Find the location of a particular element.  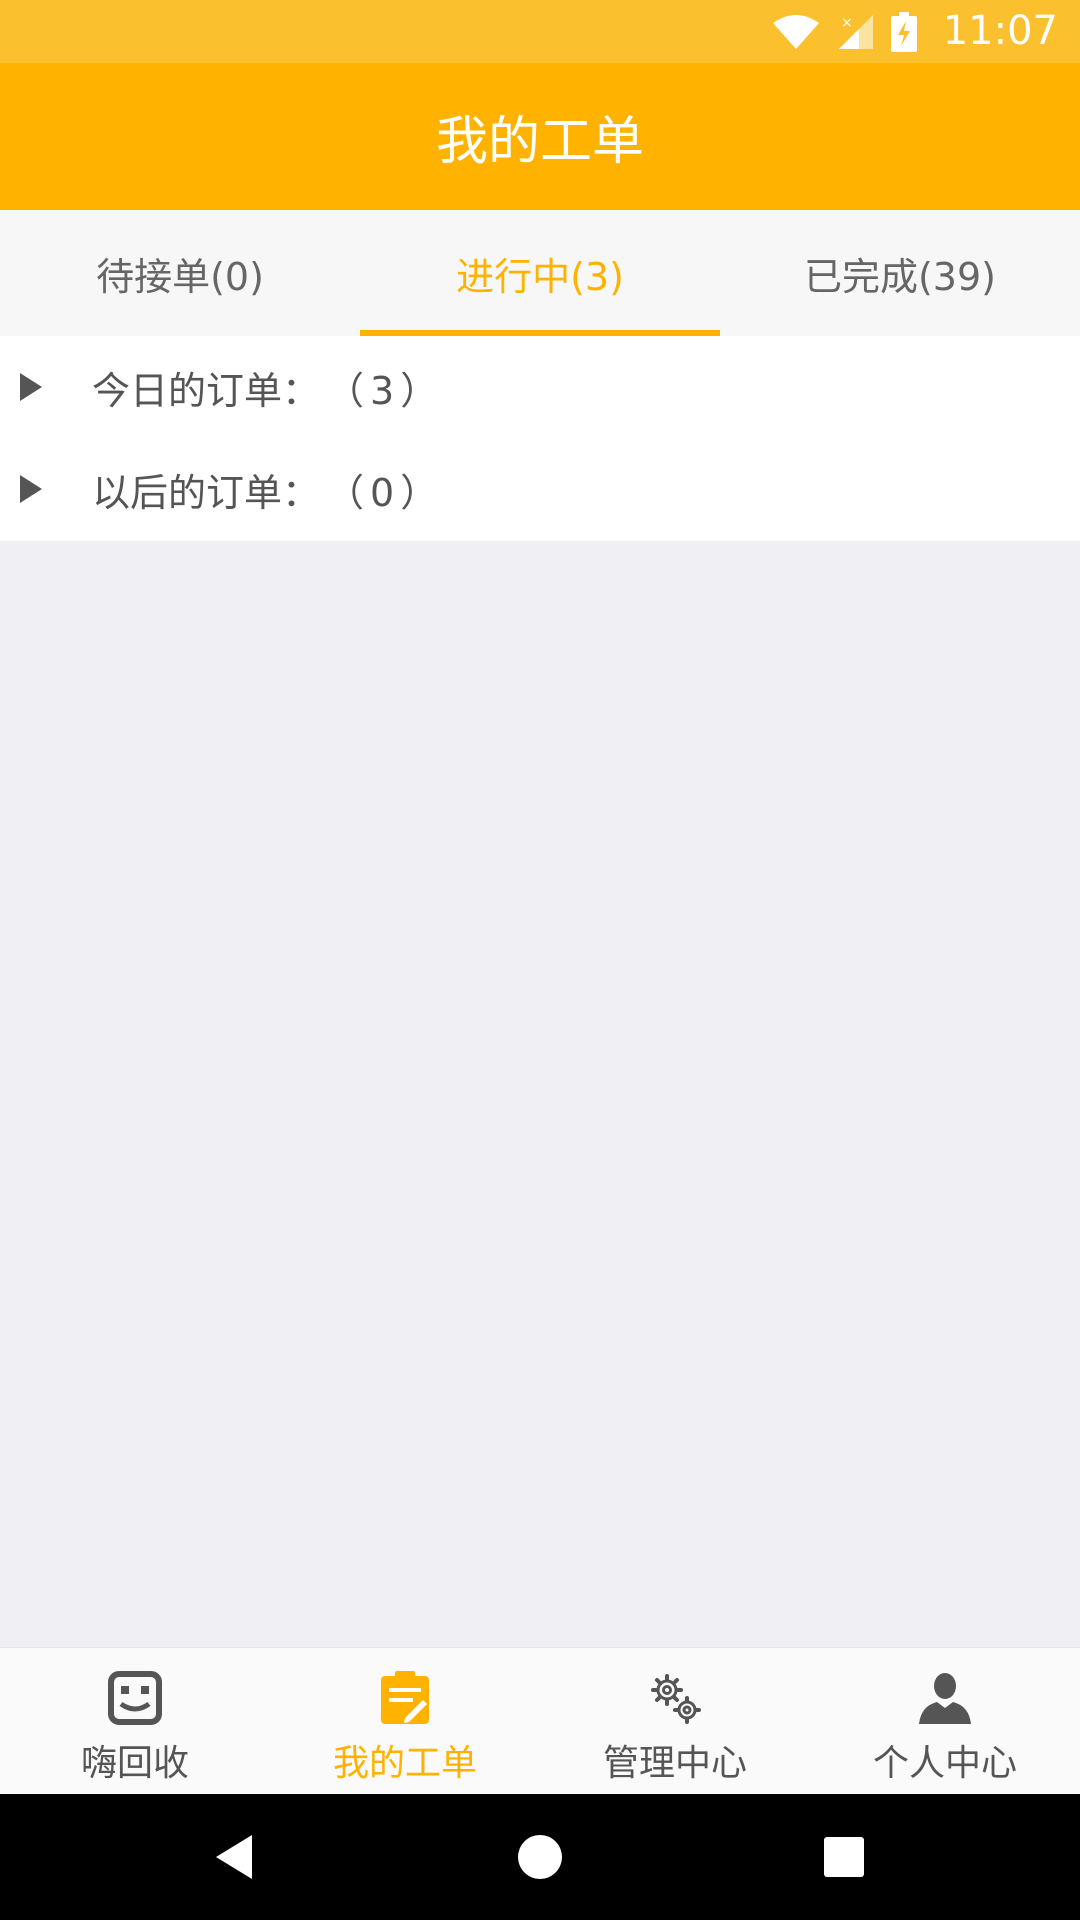

nav-item-my-work-orders: 我的工单 is located at coordinates (405, 1721).